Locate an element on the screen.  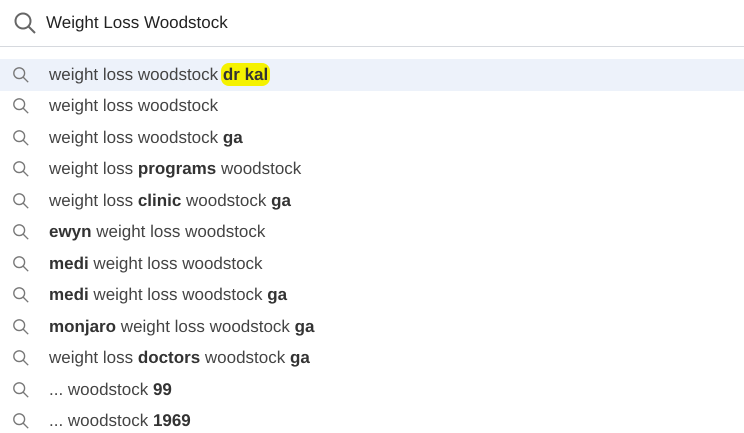
suggestion-item: weight loss woodstock ga is located at coordinates (372, 138).